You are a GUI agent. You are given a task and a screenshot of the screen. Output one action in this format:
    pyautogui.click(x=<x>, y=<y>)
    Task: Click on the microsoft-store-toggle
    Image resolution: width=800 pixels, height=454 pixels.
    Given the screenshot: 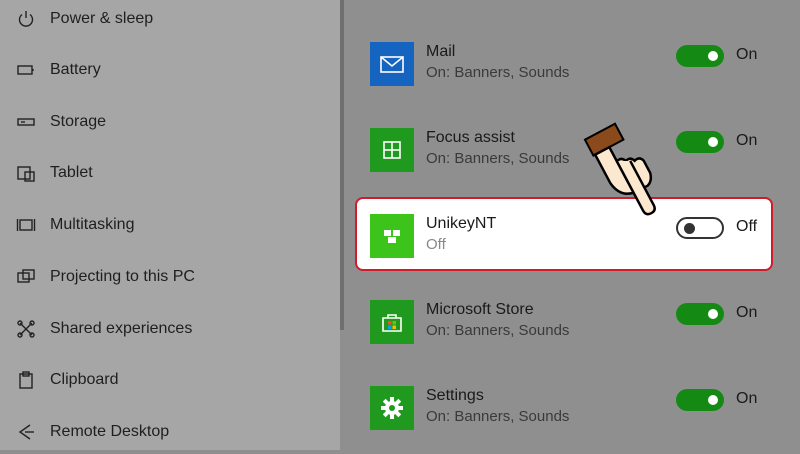 What is the action you would take?
    pyautogui.click(x=700, y=314)
    